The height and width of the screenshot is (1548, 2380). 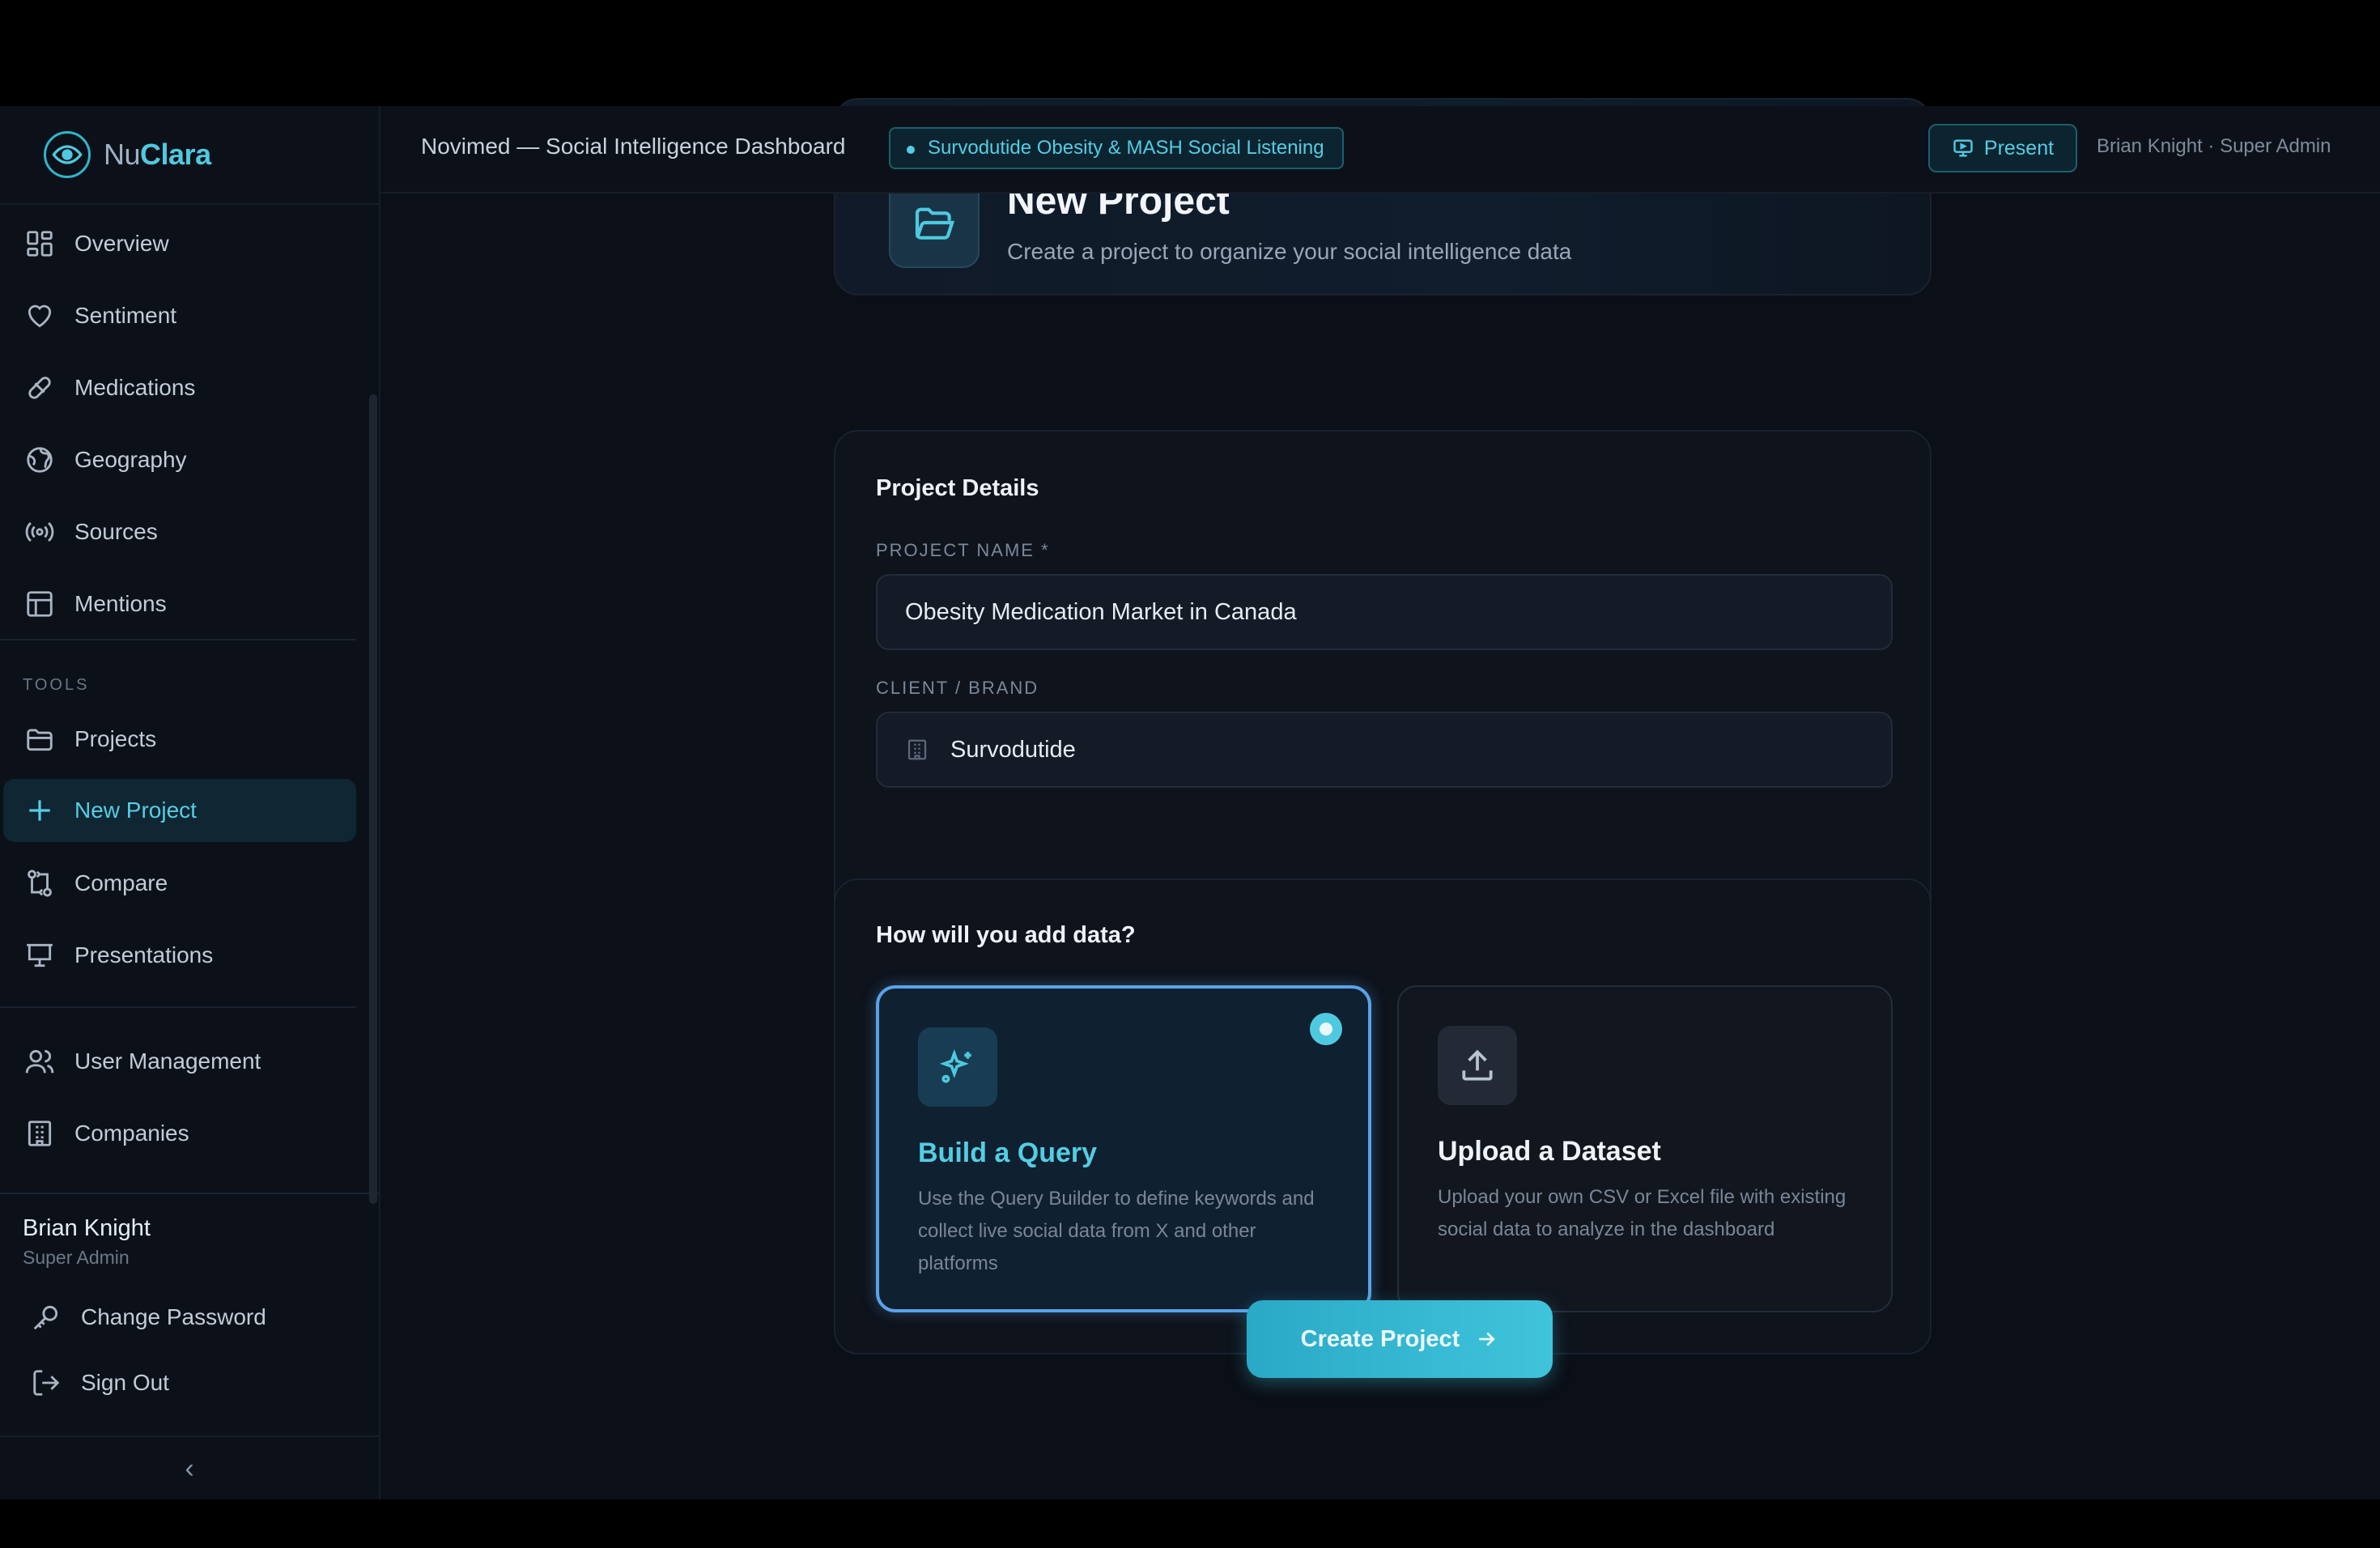 I want to click on selected-radio, so click(x=1326, y=1029).